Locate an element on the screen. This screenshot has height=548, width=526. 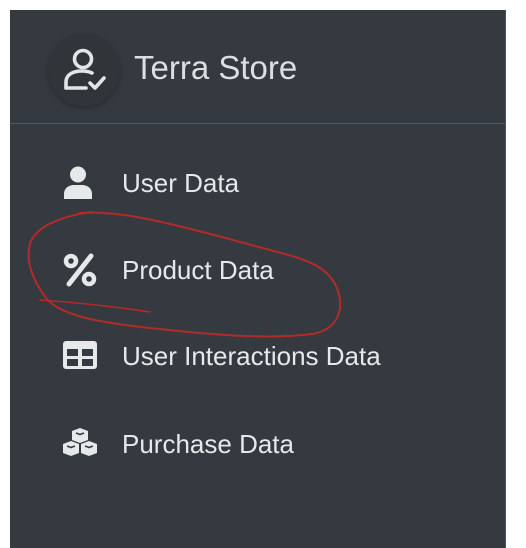
percent-icon-wrap is located at coordinates (82, 270).